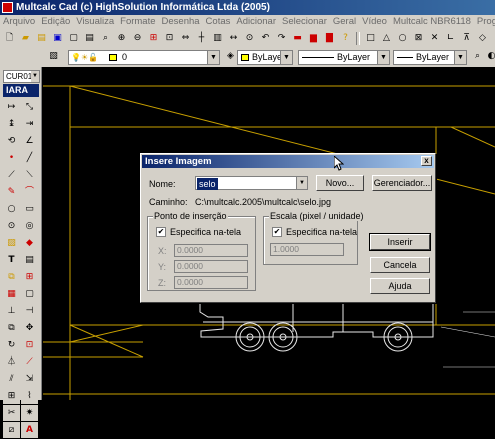 This screenshot has width=495, height=439. I want to click on erase-icon: ✂, so click(11, 413).